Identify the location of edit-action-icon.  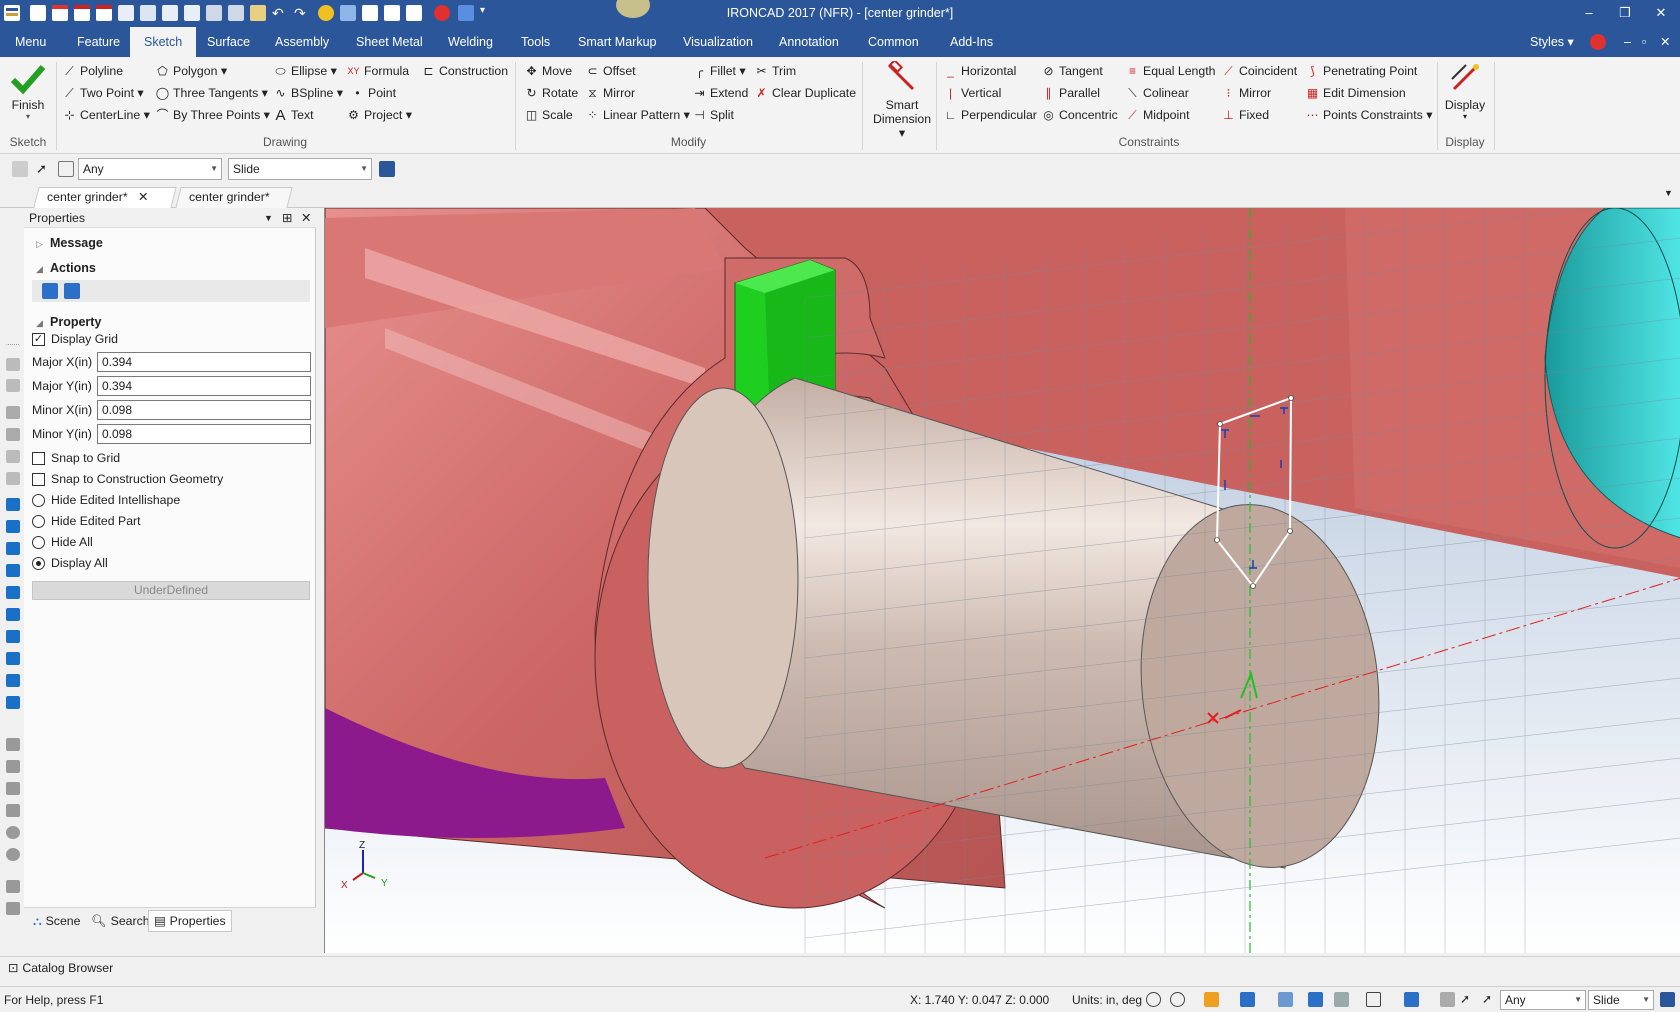
(50, 291).